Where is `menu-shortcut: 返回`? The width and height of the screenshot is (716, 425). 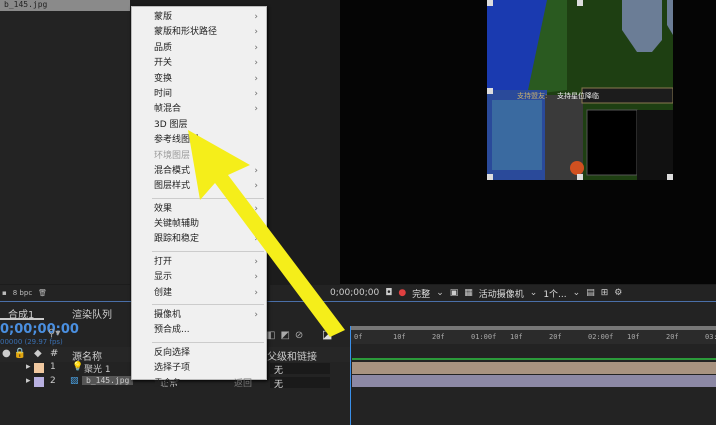 menu-shortcut: 返回 is located at coordinates (242, 383).